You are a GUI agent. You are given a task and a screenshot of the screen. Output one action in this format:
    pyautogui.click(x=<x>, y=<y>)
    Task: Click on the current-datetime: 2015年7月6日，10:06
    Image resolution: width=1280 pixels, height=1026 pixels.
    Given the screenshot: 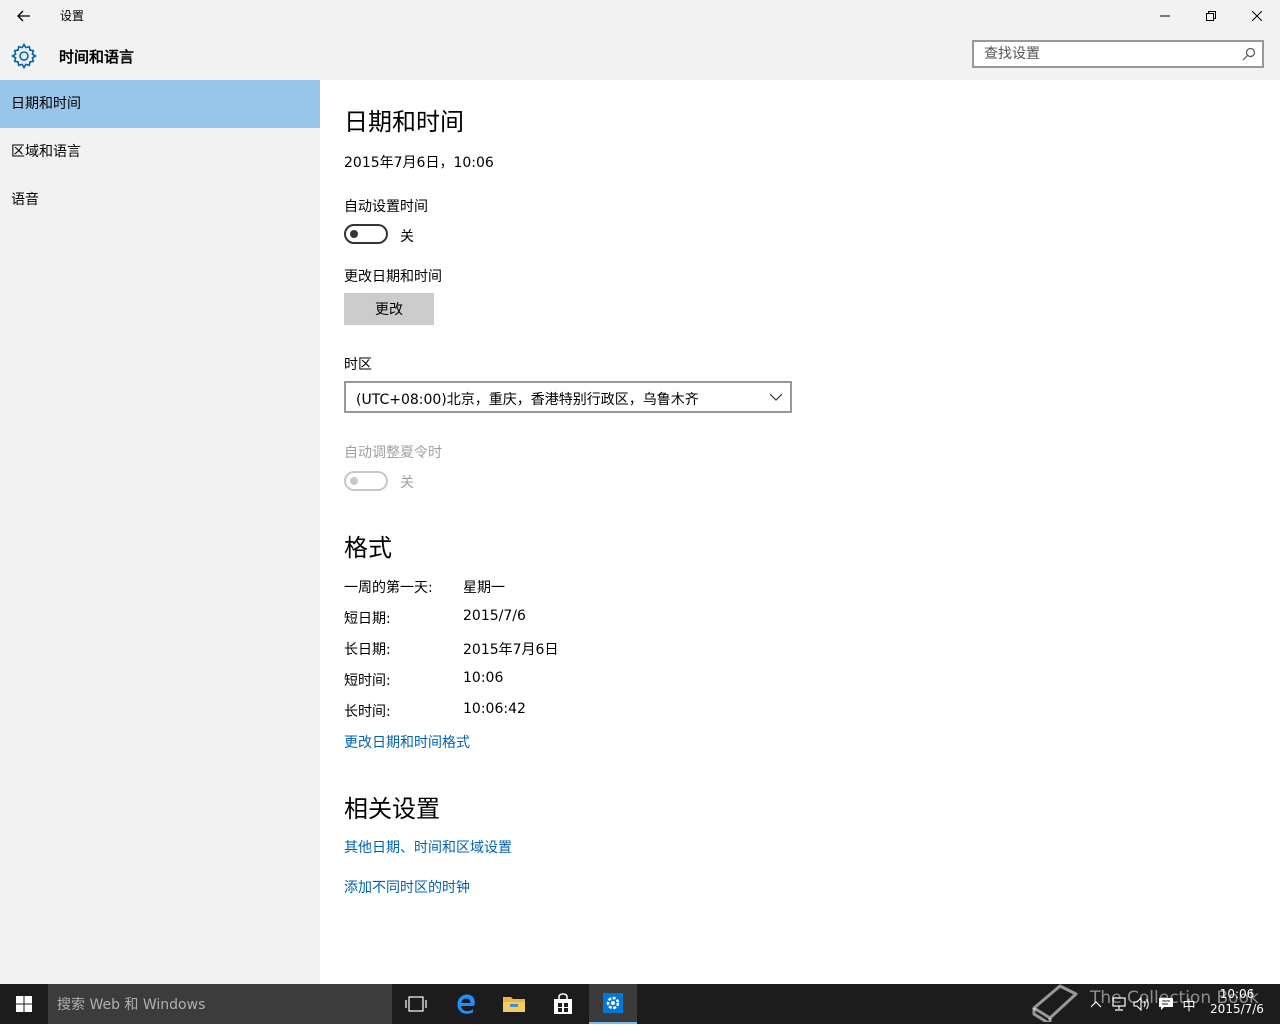 What is the action you would take?
    pyautogui.click(x=419, y=163)
    